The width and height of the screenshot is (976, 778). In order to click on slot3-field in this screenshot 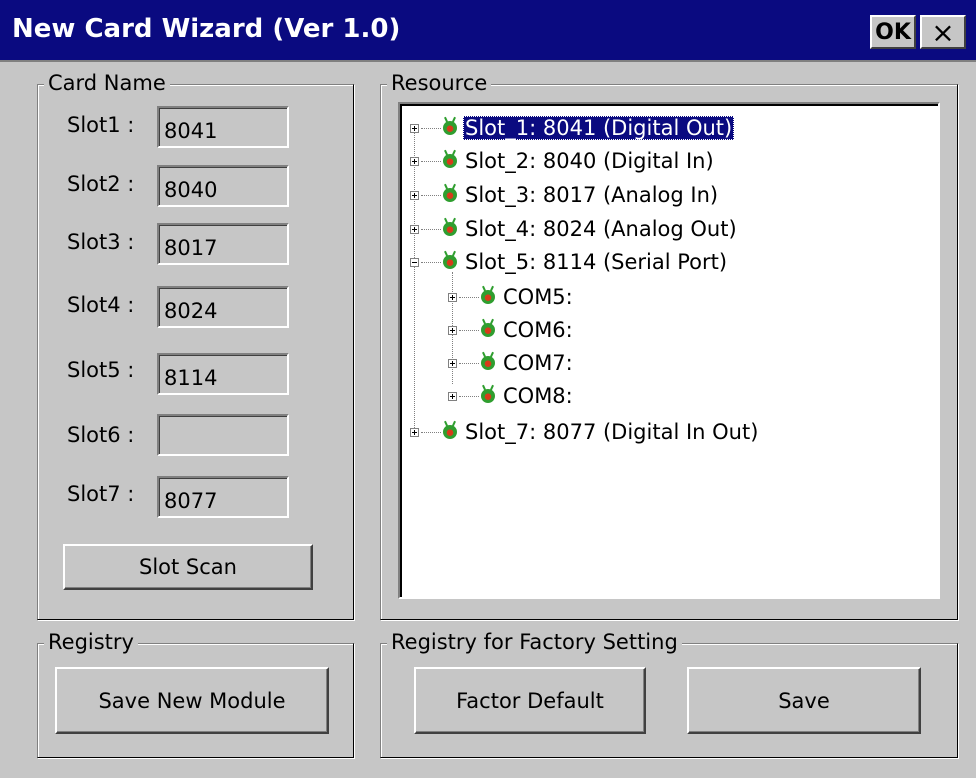, I will do `click(223, 244)`.